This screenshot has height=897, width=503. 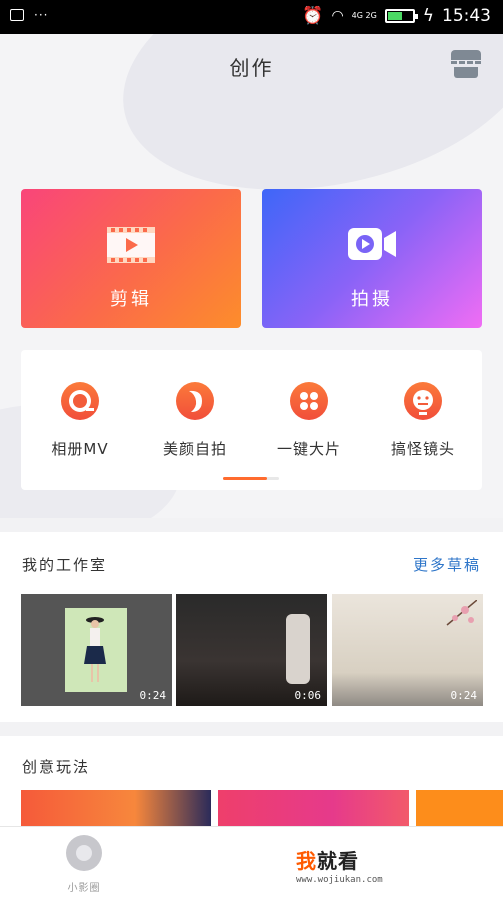 What do you see at coordinates (251, 650) in the screenshot?
I see `draft-thumbnail: 0:06` at bounding box center [251, 650].